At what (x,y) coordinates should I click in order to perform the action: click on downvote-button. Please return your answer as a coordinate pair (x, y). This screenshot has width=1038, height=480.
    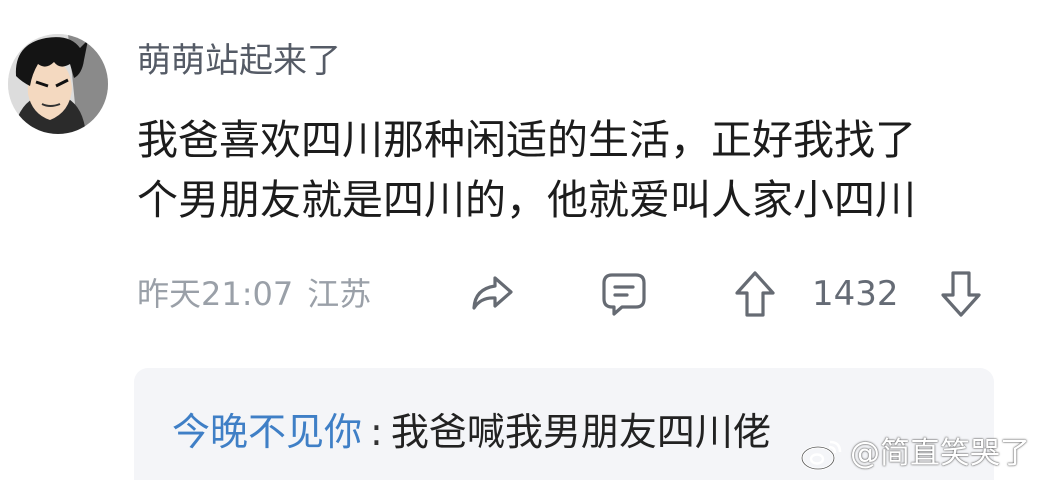
    Looking at the image, I should click on (961, 294).